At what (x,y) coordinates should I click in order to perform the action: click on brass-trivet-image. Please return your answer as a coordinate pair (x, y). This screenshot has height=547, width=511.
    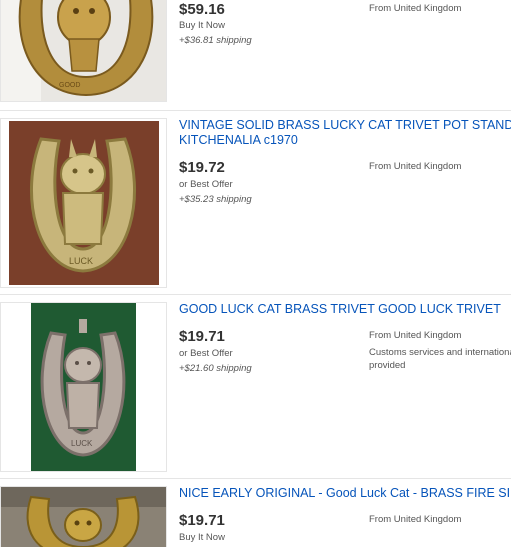
    Looking at the image, I should click on (83, 517).